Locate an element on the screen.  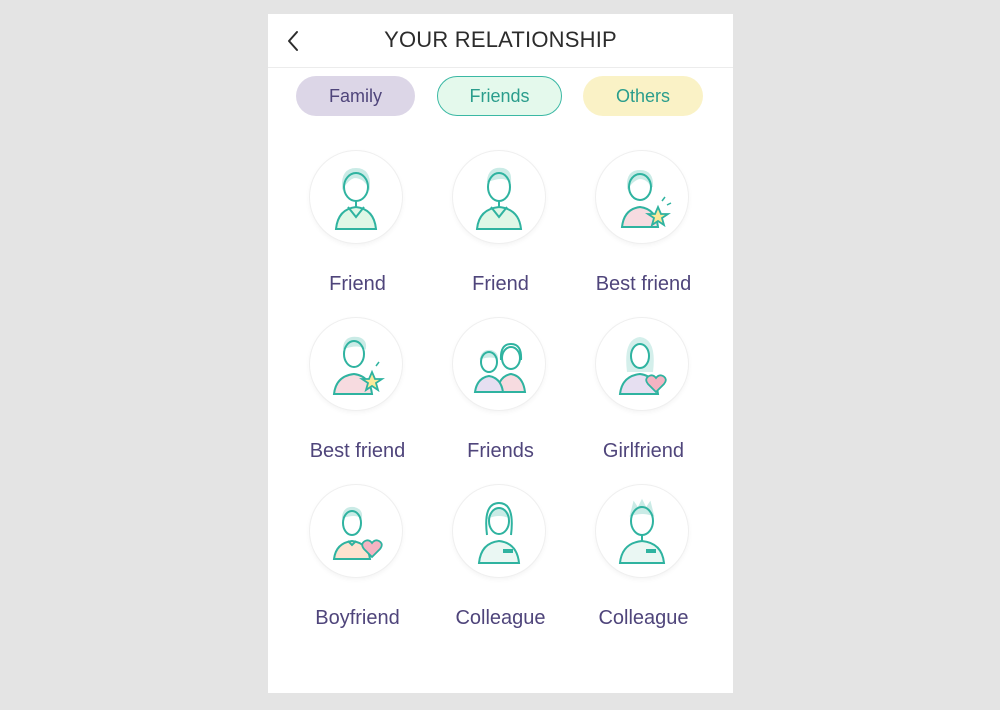
page-title: YOUR RELATIONSHIP is located at coordinates (500, 39).